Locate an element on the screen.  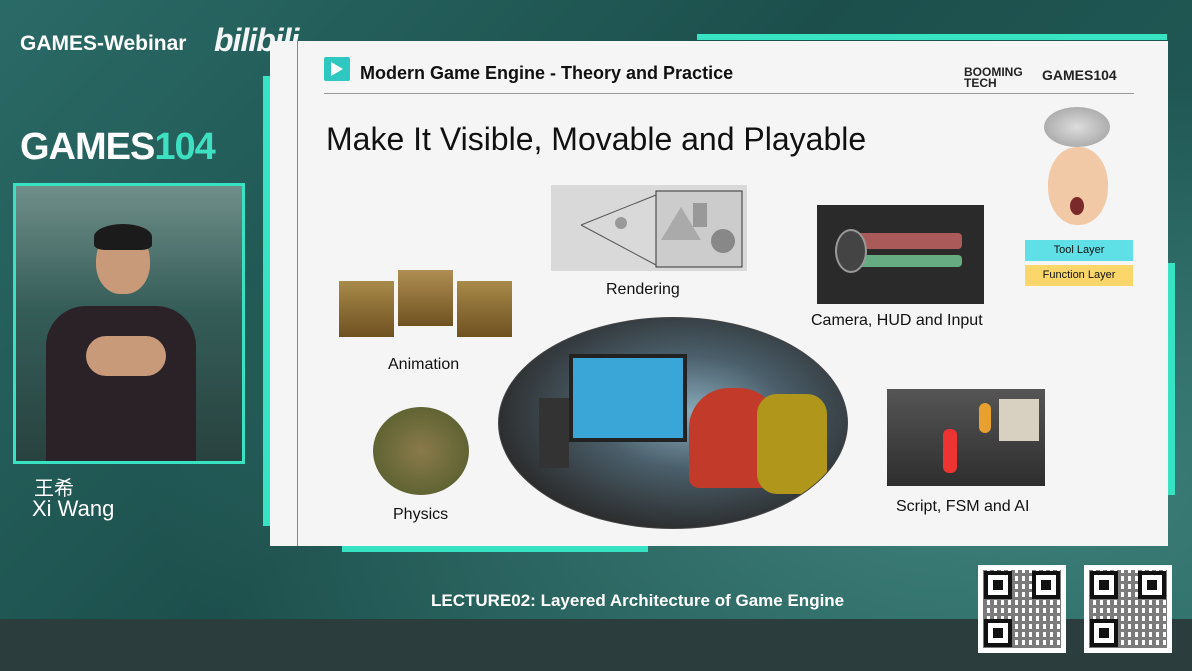
slide-divider-horizontal is located at coordinates (729, 93).